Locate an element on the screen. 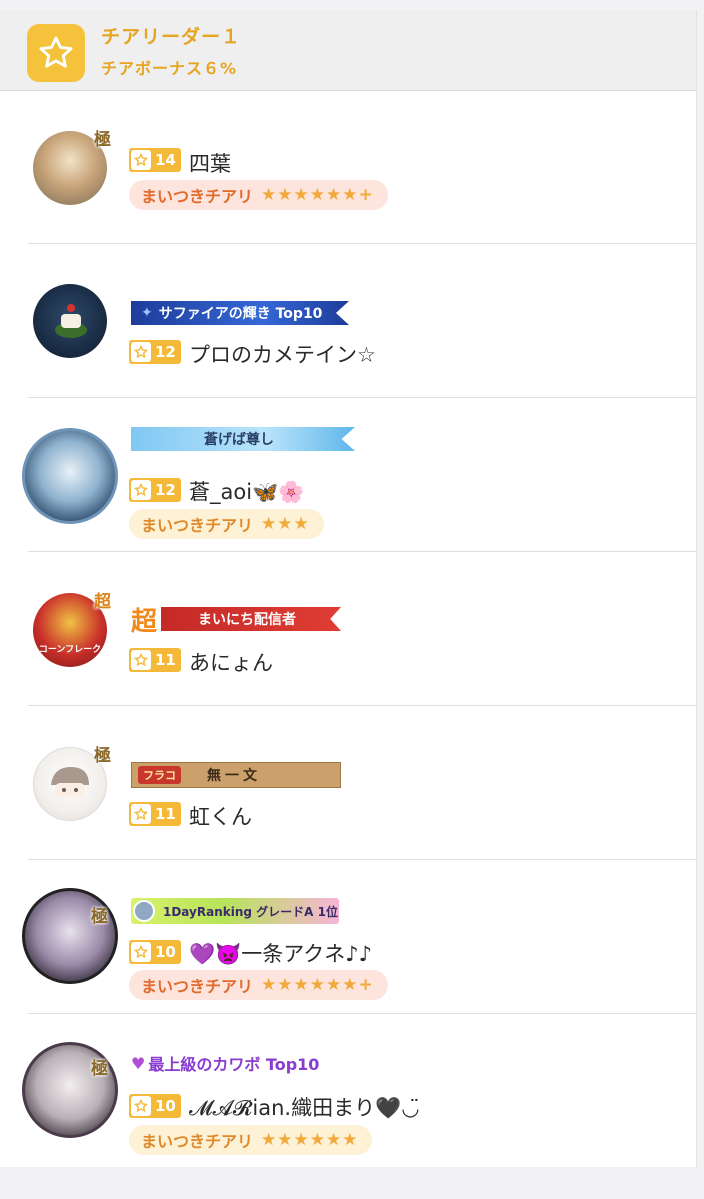  character-icon is located at coordinates (70, 782).